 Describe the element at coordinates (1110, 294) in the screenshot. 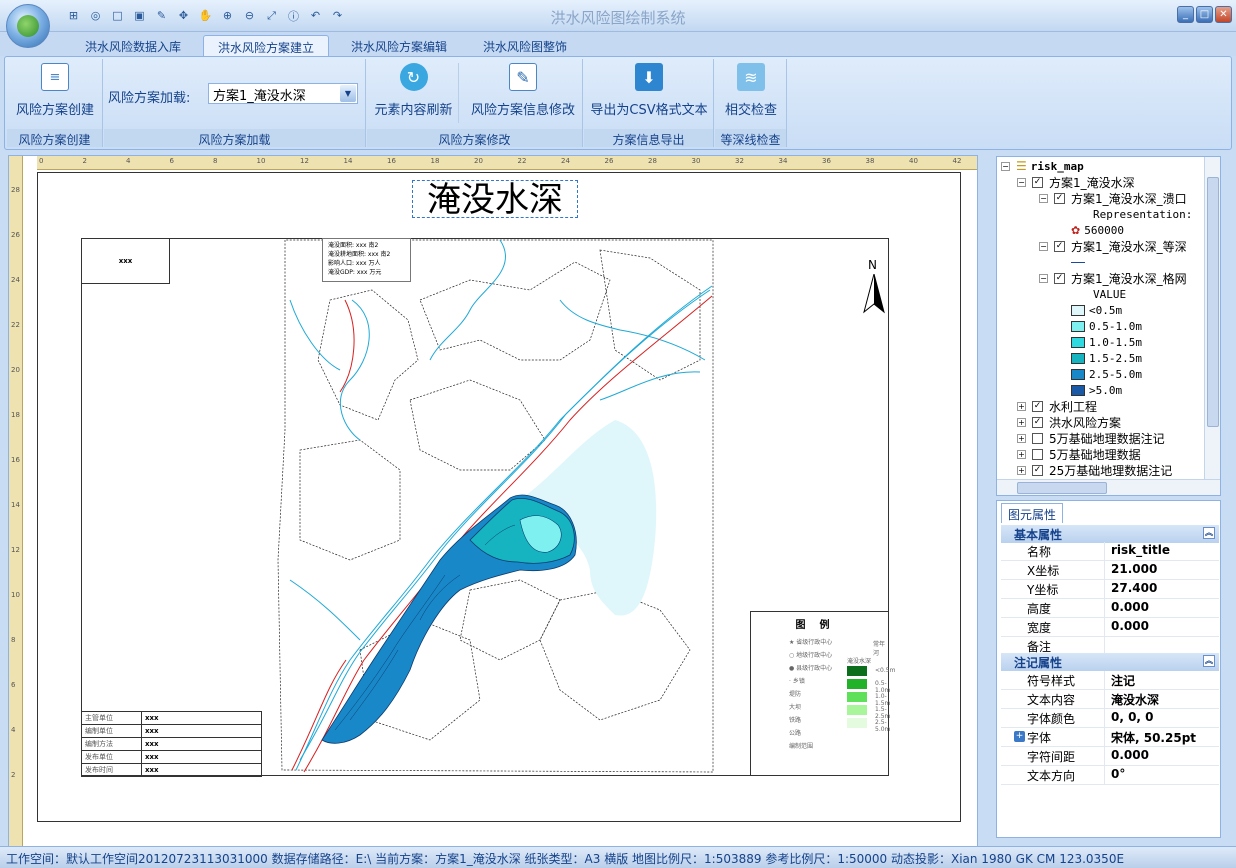

I see `layer-item-label: VALUE` at that location.